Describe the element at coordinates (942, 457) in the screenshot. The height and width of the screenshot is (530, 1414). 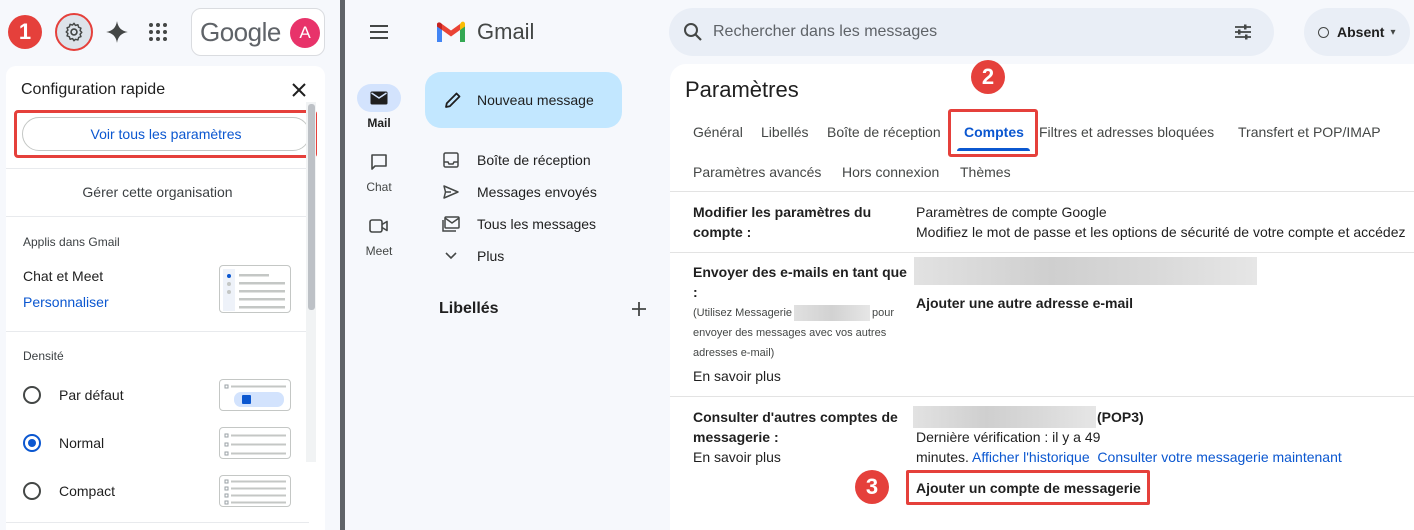
I see `last-check-text-2: minutes.` at that location.